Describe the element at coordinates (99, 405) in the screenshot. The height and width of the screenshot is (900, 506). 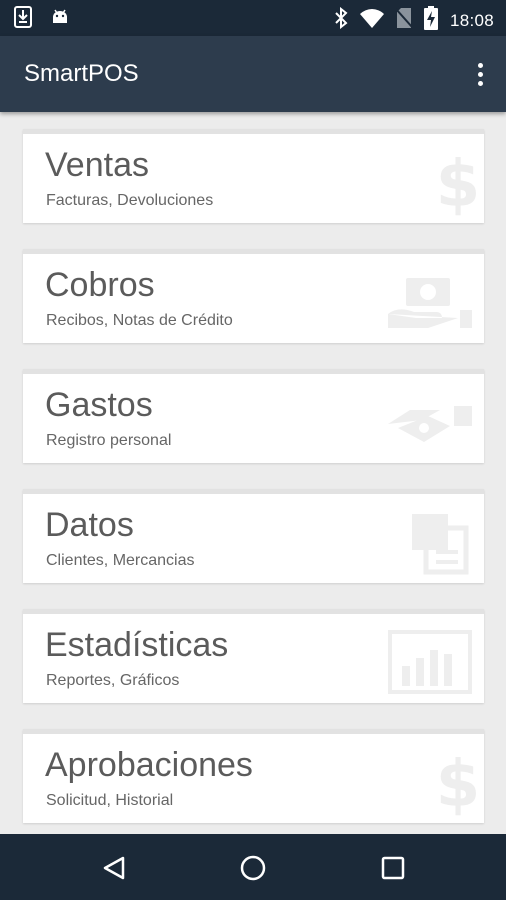
I see `menu-item-title: Gastos` at that location.